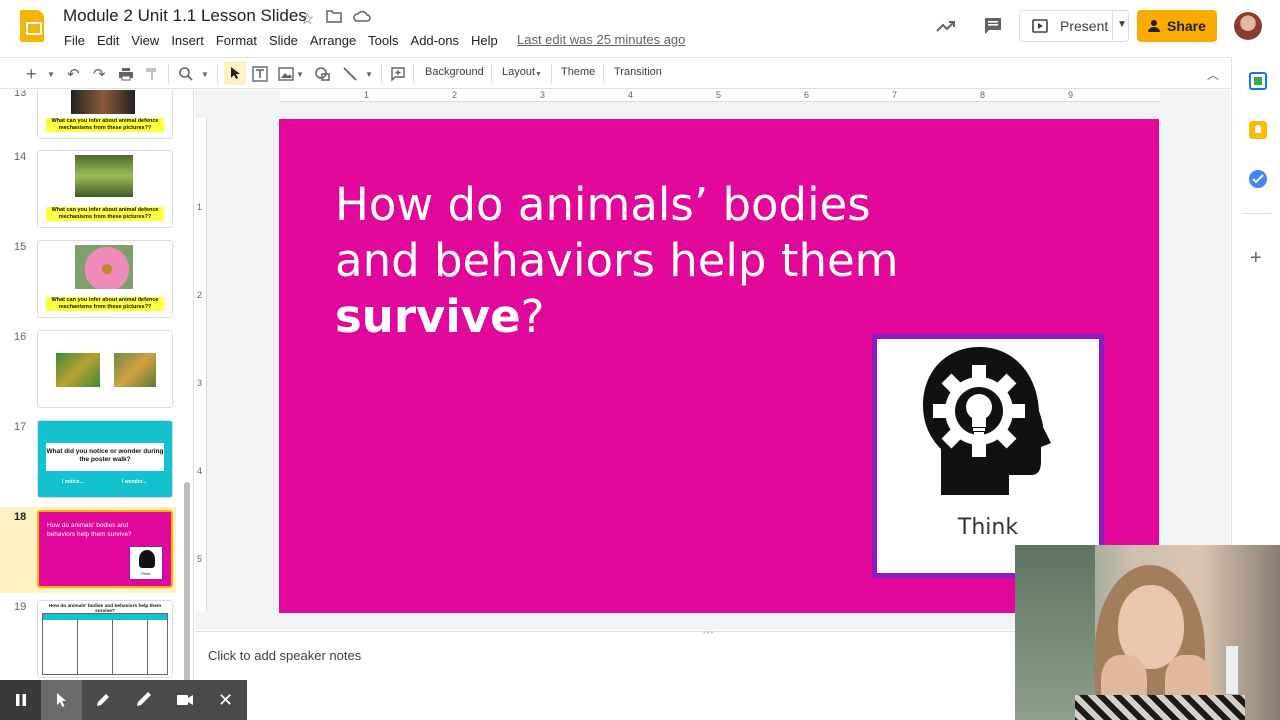 This screenshot has height=720, width=1280. Describe the element at coordinates (532, 316) in the screenshot. I see `slide-title-punctuation: ?` at that location.